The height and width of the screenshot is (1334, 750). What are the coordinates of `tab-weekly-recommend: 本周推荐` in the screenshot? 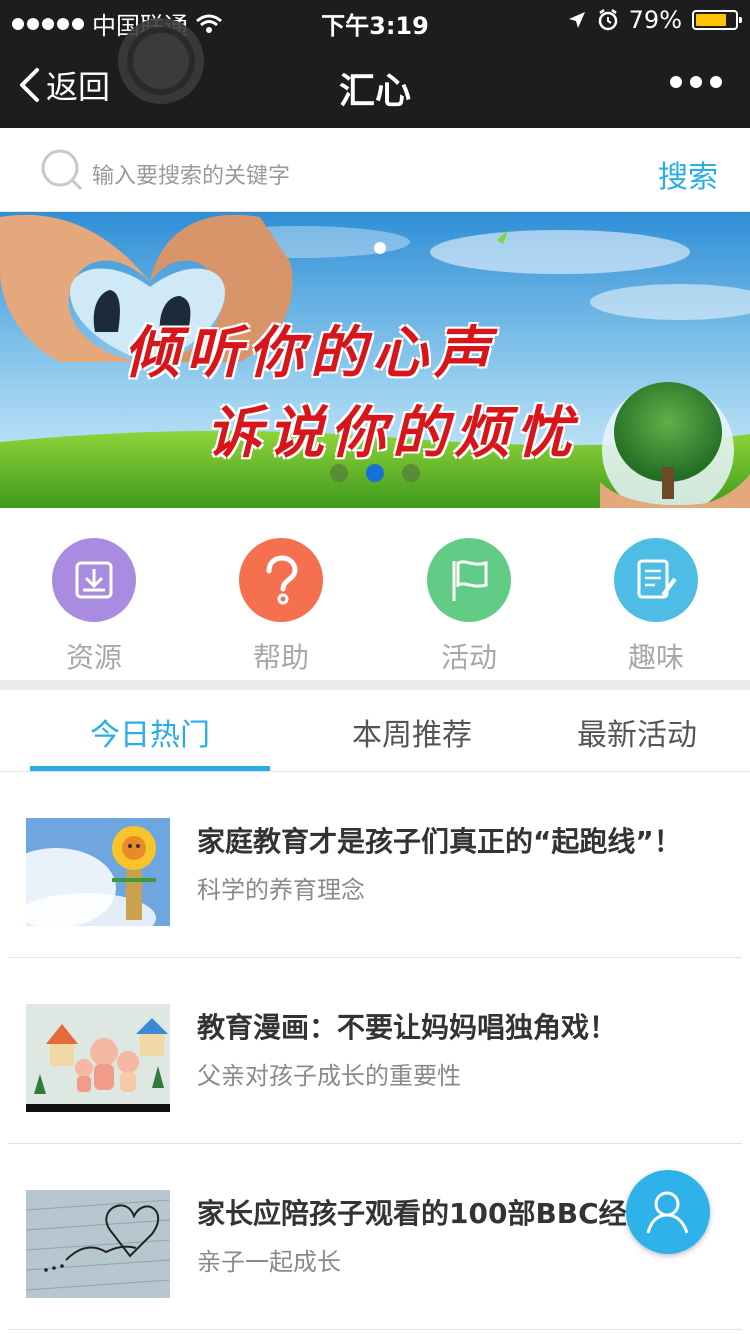 It's located at (412, 732).